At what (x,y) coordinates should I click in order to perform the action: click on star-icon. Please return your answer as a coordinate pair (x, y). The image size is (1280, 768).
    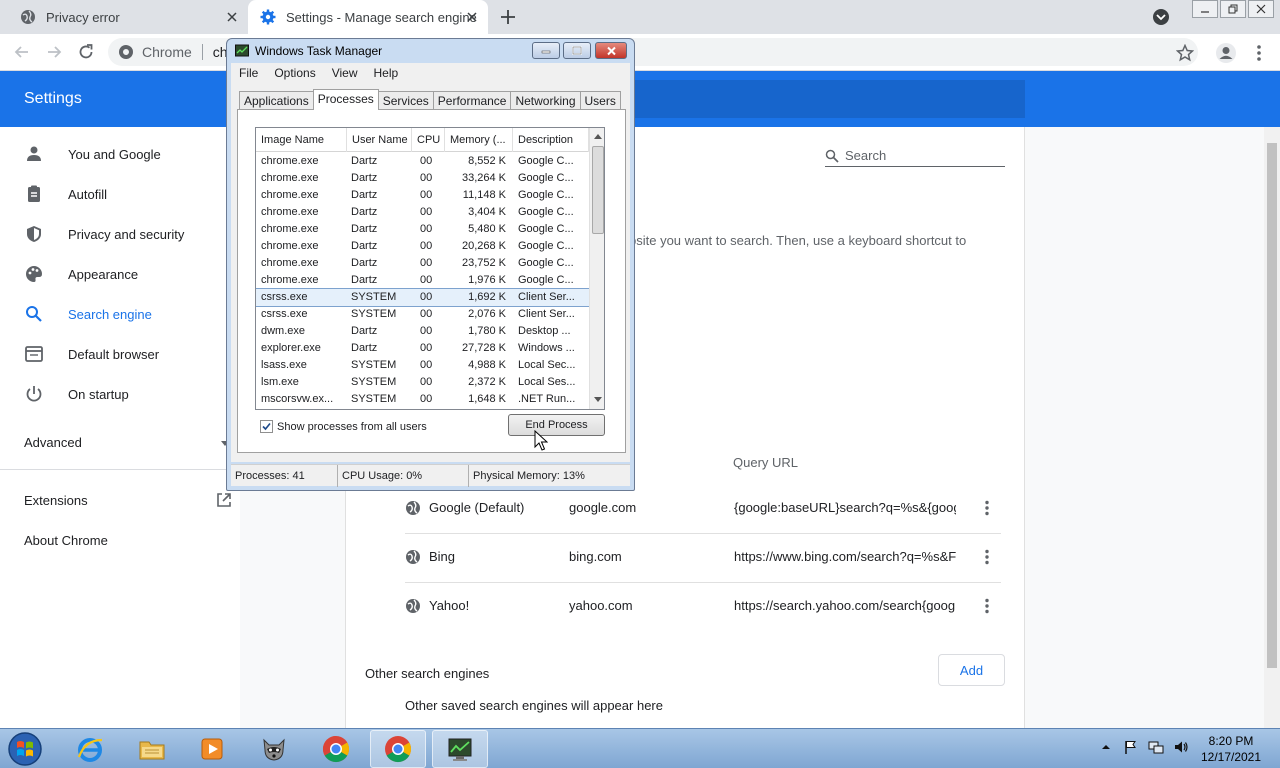
    Looking at the image, I should click on (1185, 53).